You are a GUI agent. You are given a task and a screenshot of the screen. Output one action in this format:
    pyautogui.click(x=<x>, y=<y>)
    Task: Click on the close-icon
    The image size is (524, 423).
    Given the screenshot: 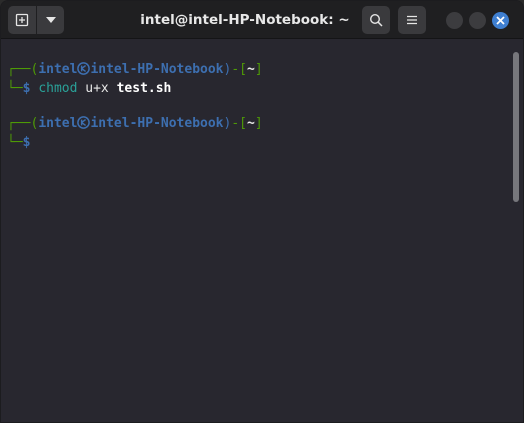 What is the action you would take?
    pyautogui.click(x=500, y=20)
    